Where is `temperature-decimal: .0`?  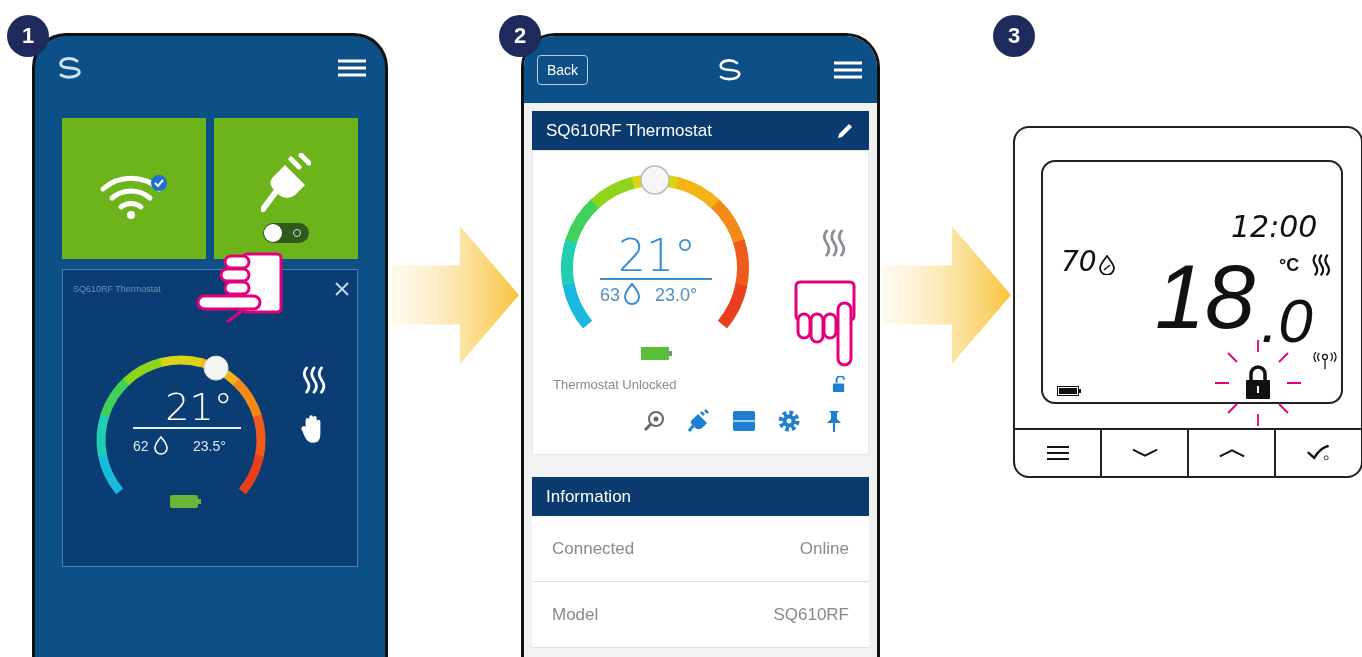
temperature-decimal: .0 is located at coordinates (1287, 321).